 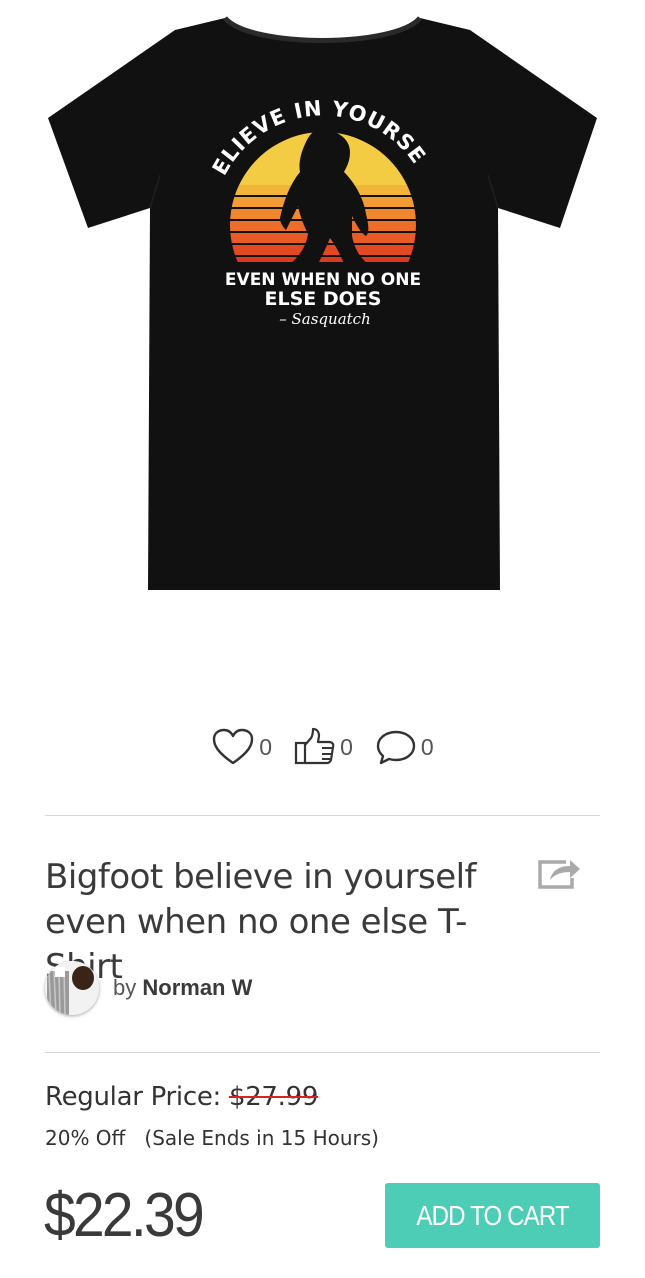 What do you see at coordinates (273, 1097) in the screenshot?
I see `regular-price-value: $27.99` at bounding box center [273, 1097].